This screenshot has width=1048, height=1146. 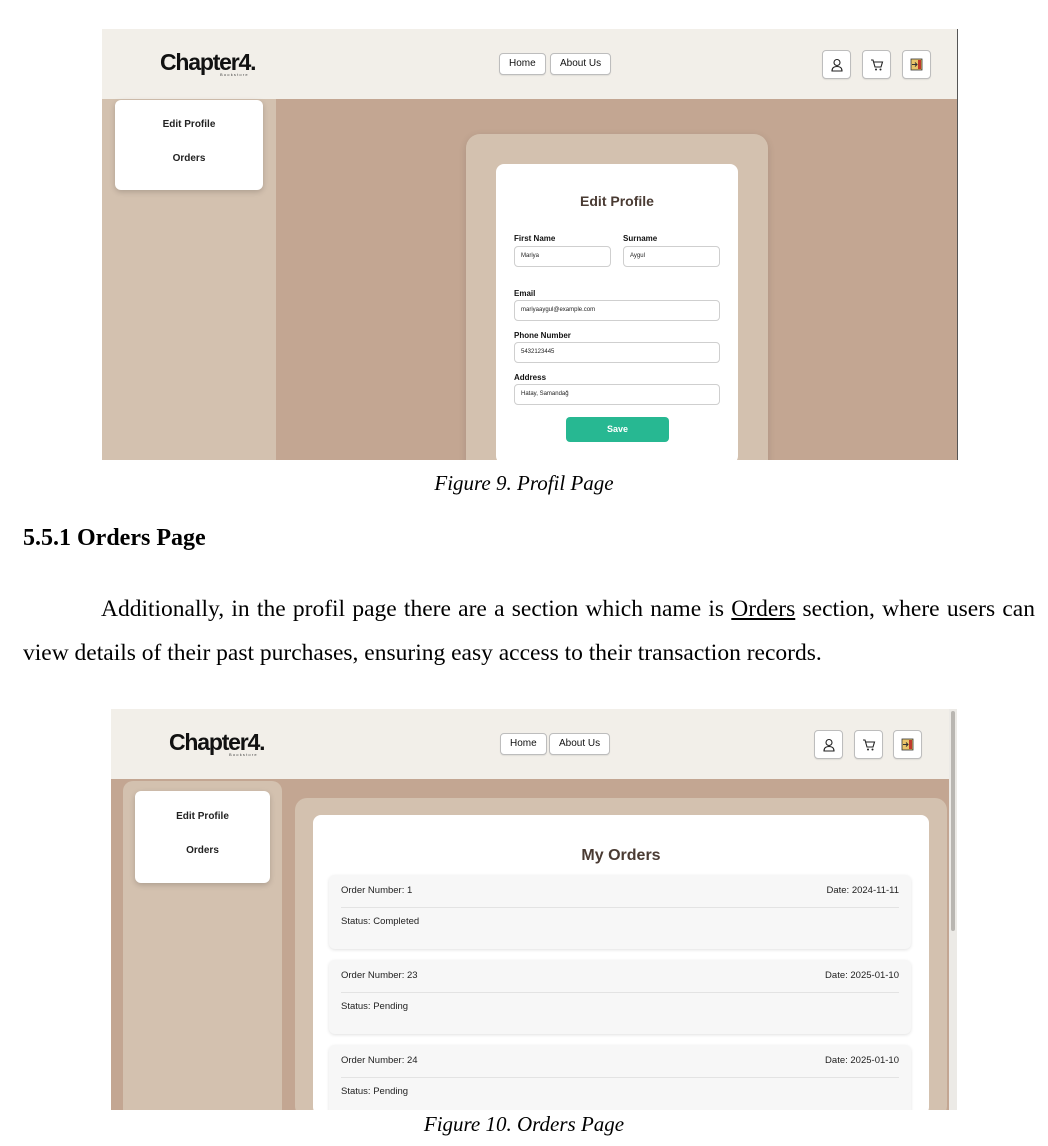 I want to click on orders-link: Orders, so click(x=763, y=609).